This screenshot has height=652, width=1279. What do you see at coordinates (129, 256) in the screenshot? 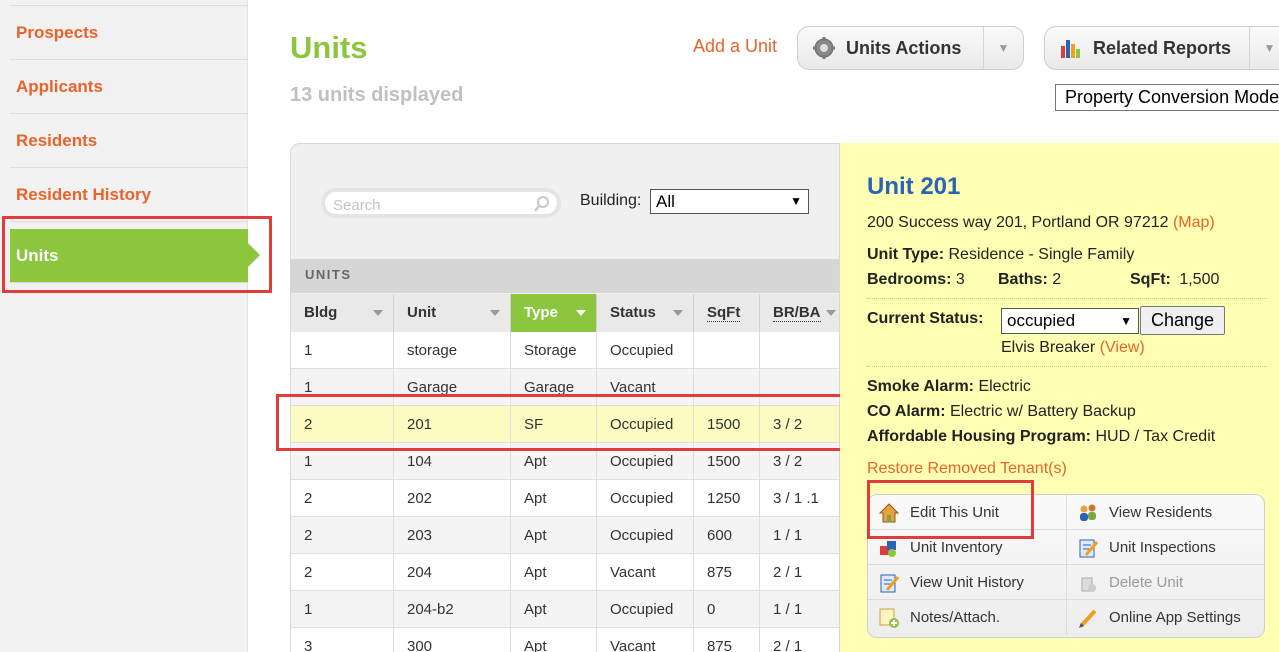
I see `sidebar-item-units: Units` at bounding box center [129, 256].